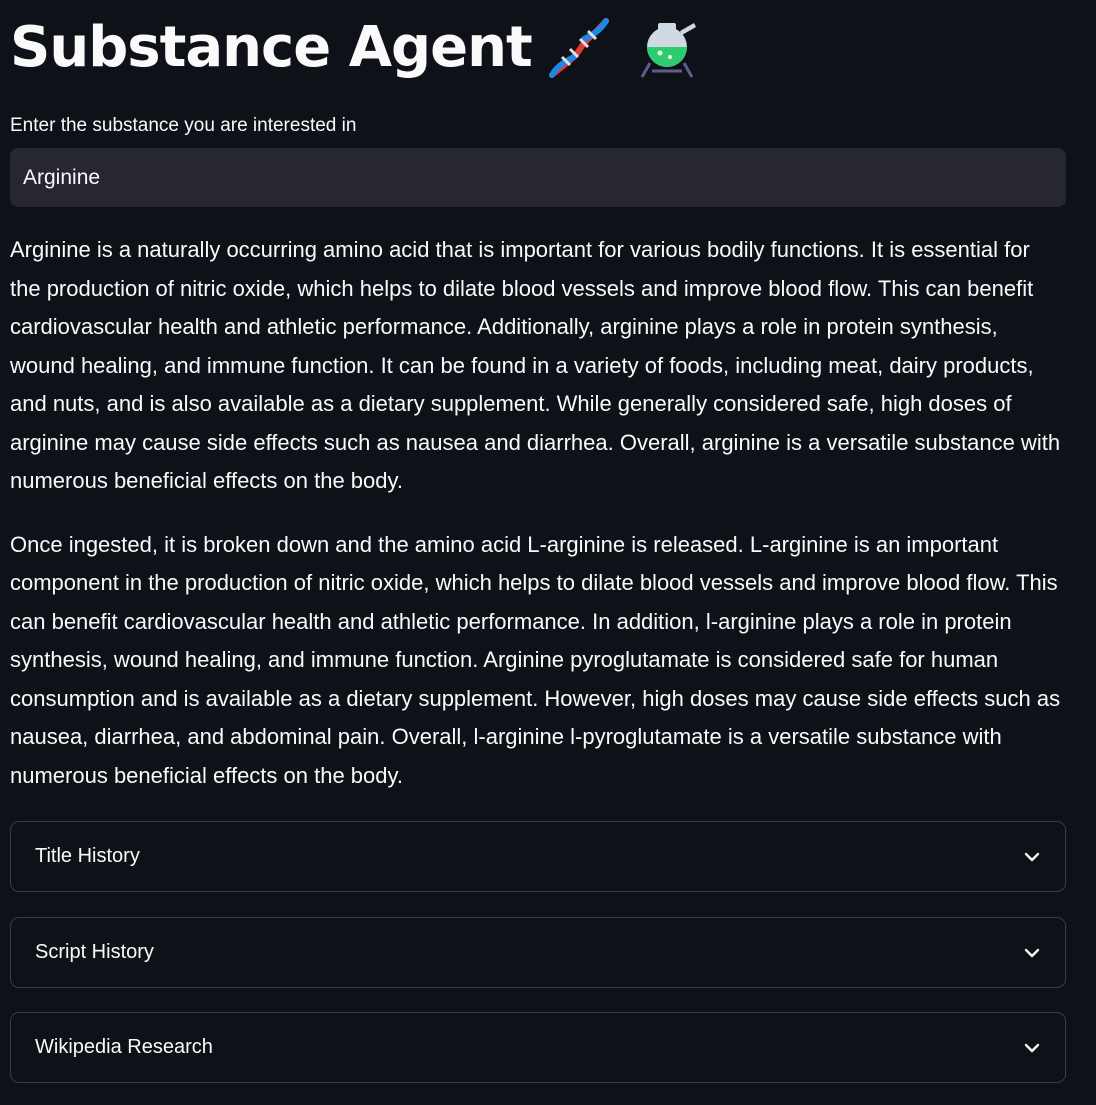 This screenshot has width=1096, height=1105. I want to click on substance-input-value: Arginine, so click(62, 177).